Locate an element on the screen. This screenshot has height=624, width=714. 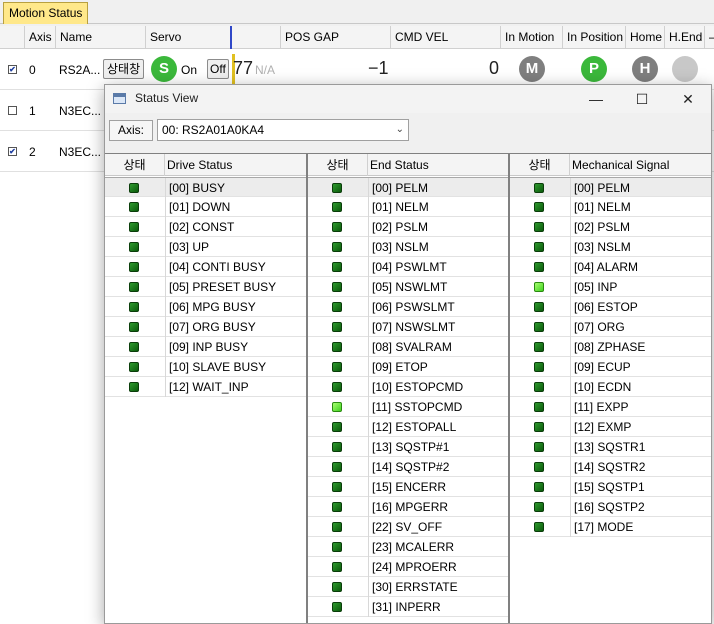
tab-motion-status: Motion Status is located at coordinates (46, 13).